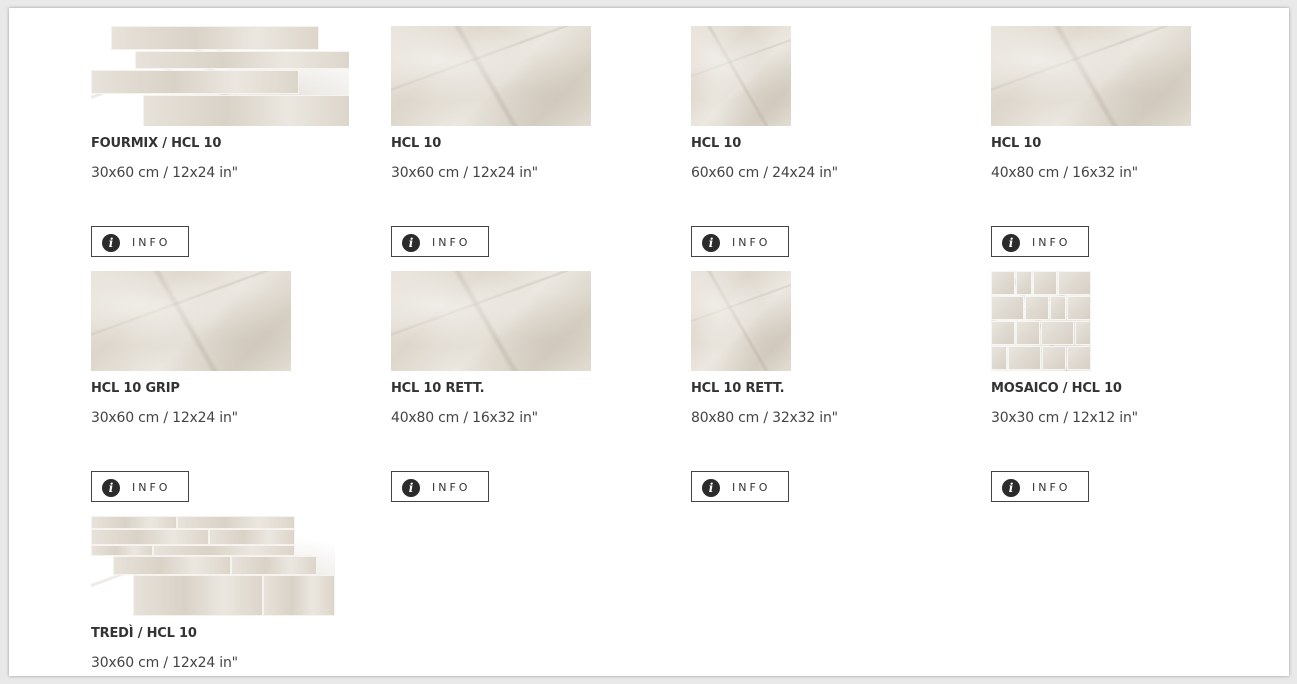 This screenshot has width=1297, height=684. I want to click on product-size: 80x80 cm / 32x32 in", so click(764, 418).